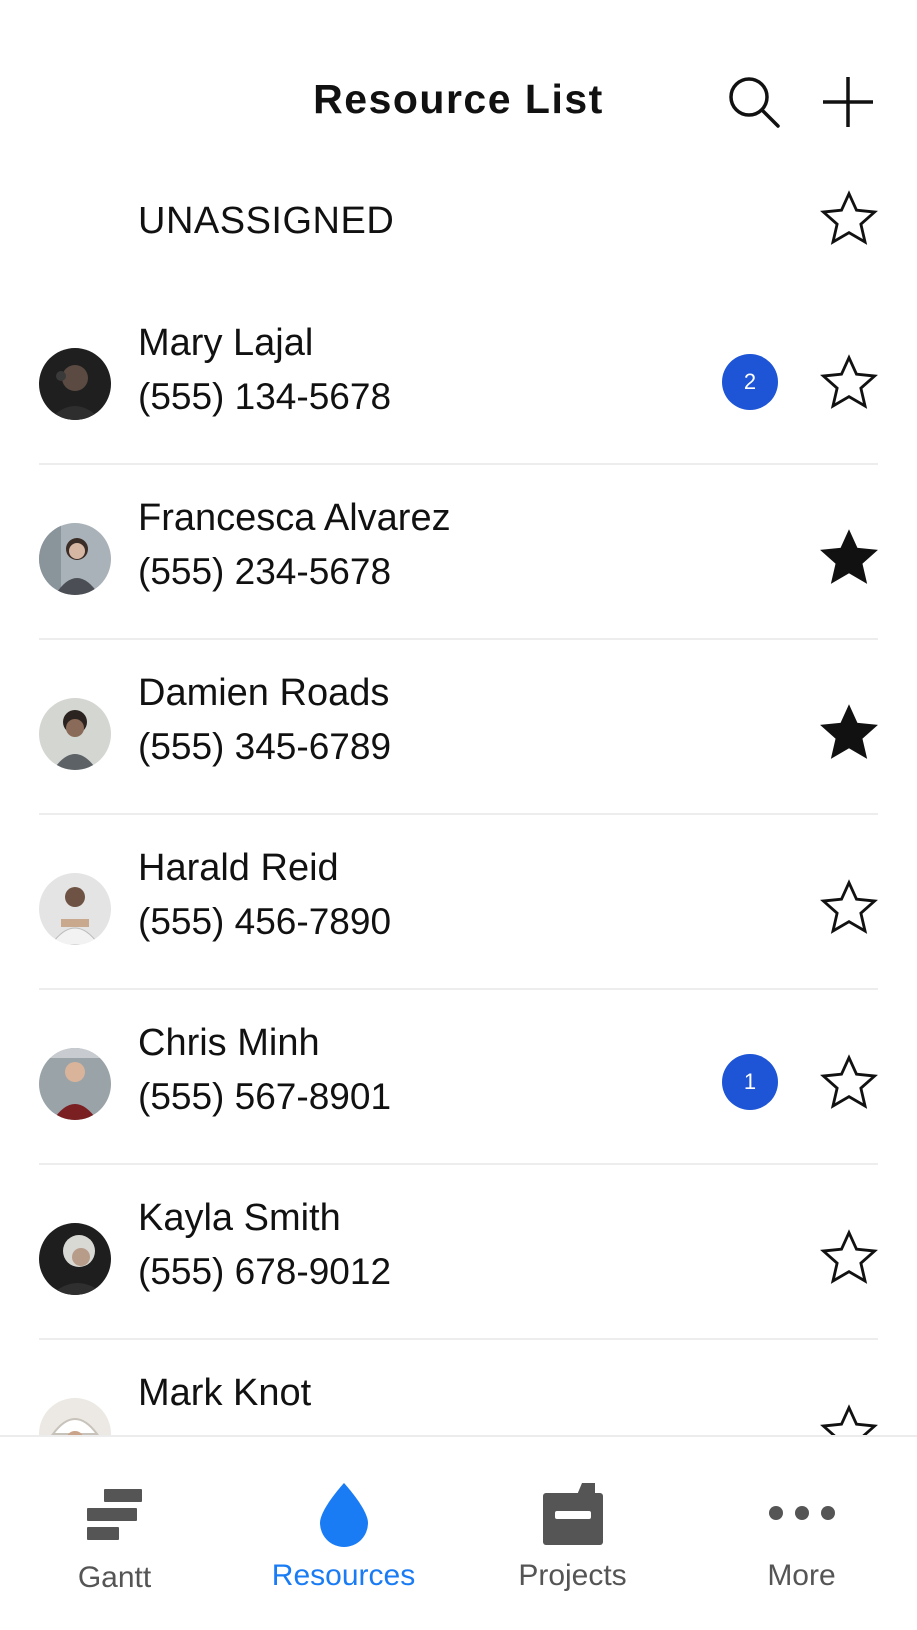  I want to click on search-icon, so click(754, 102).